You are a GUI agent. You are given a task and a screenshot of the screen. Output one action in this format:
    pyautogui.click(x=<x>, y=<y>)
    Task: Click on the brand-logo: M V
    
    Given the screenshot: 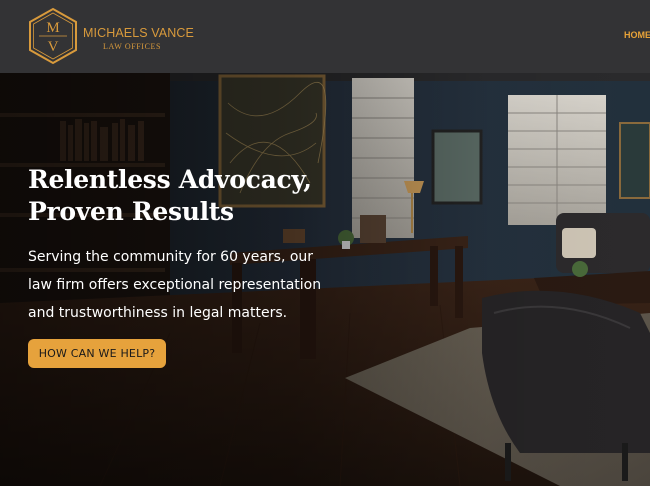 What is the action you would take?
    pyautogui.click(x=53, y=36)
    